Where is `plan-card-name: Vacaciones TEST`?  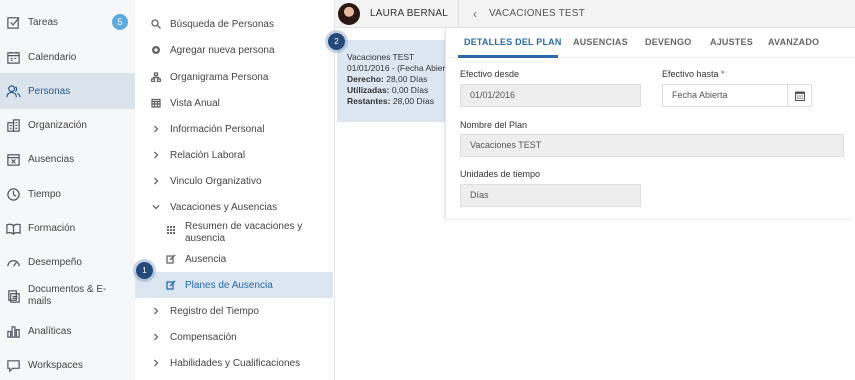 plan-card-name: Vacaciones TEST is located at coordinates (381, 57).